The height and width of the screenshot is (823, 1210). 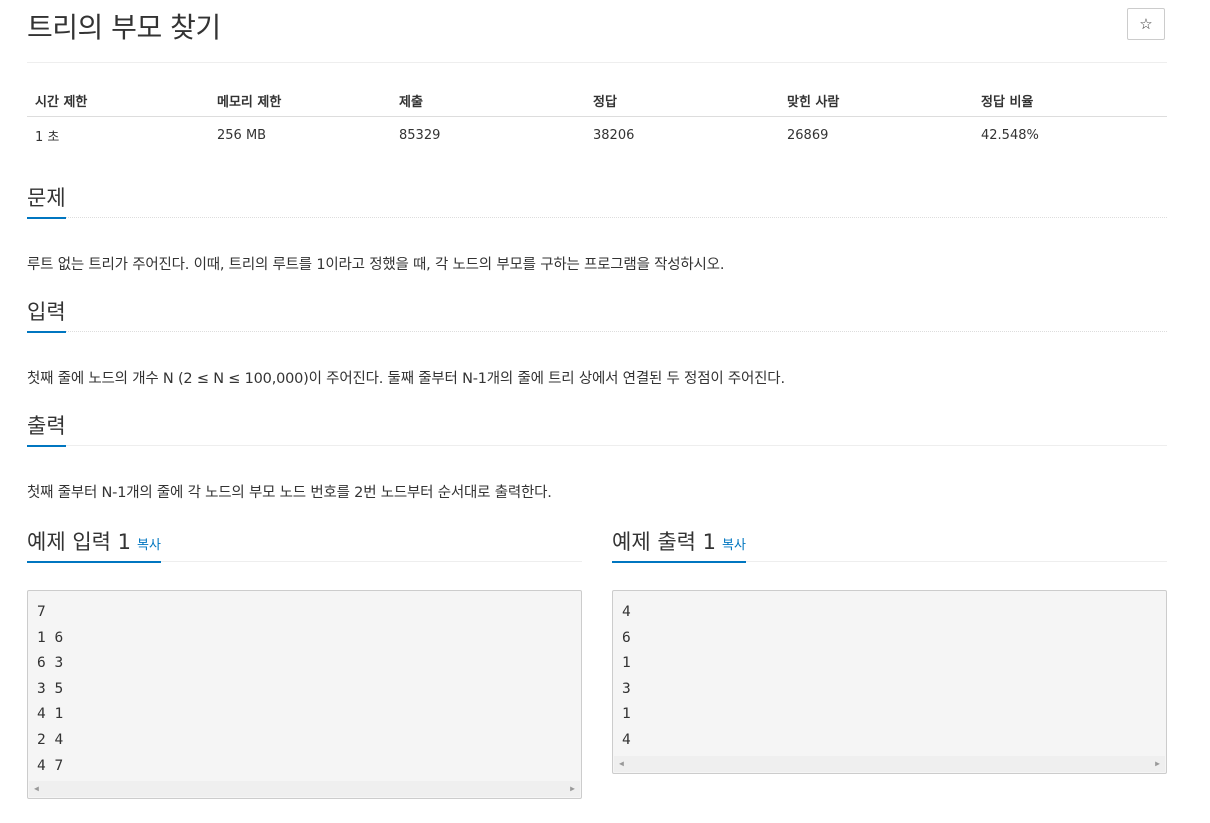 What do you see at coordinates (304, 546) in the screenshot?
I see `sample-input-header: 예제 입력 1 복사` at bounding box center [304, 546].